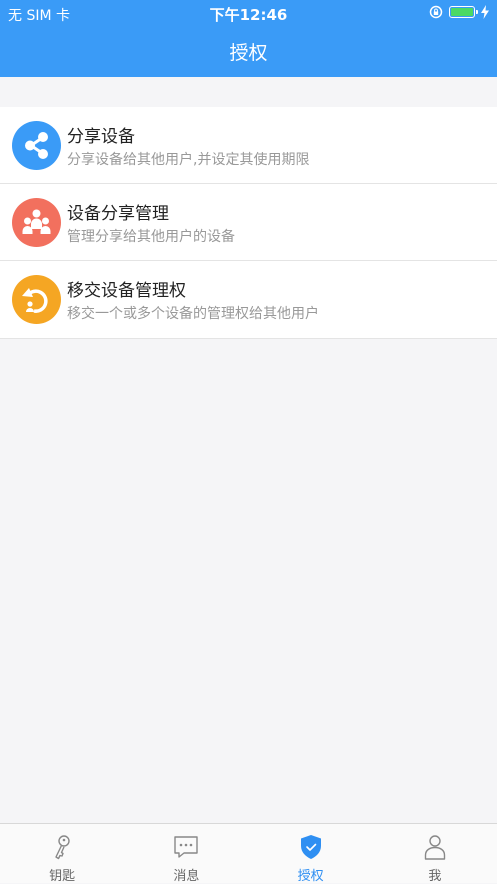 This screenshot has width=497, height=884. I want to click on transfer-admin-row: 移交设备管理权 移交一个或多个设备的管理权给其他用户, so click(248, 300).